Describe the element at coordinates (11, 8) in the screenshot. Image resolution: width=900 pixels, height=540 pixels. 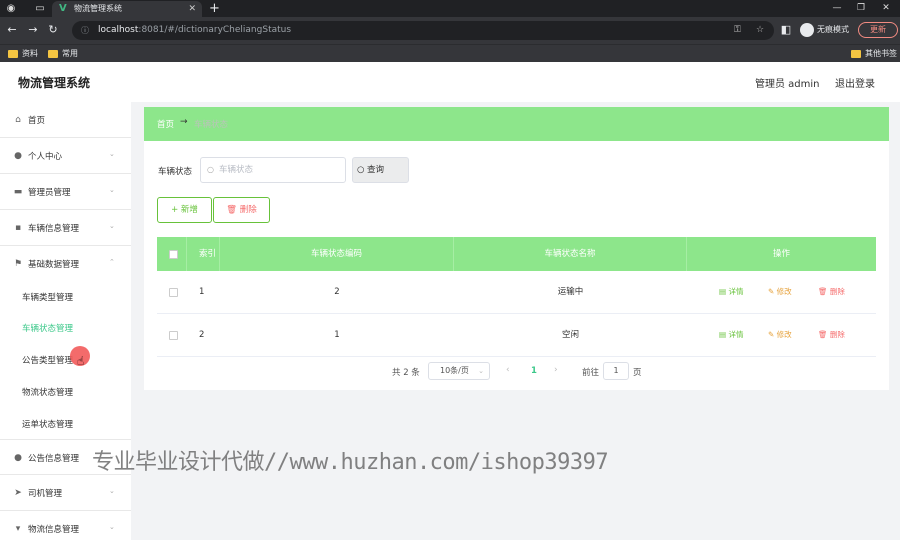
I see `globe-icon: ◉` at that location.